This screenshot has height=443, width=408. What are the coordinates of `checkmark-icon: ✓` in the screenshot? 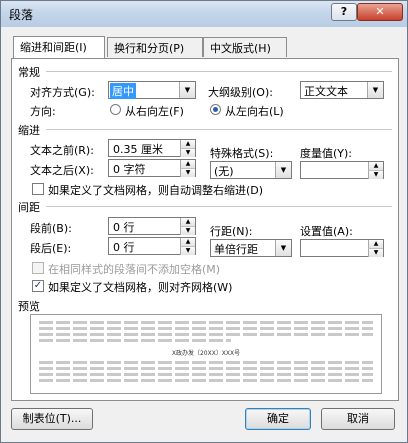 It's located at (38, 285).